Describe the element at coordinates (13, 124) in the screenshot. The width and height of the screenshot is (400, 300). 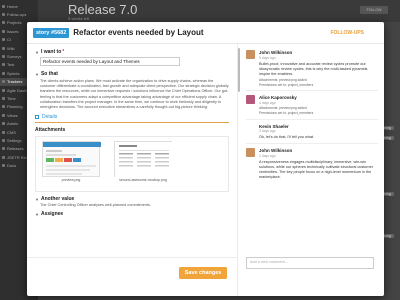
I see `sidebar-item-label: Admin` at that location.